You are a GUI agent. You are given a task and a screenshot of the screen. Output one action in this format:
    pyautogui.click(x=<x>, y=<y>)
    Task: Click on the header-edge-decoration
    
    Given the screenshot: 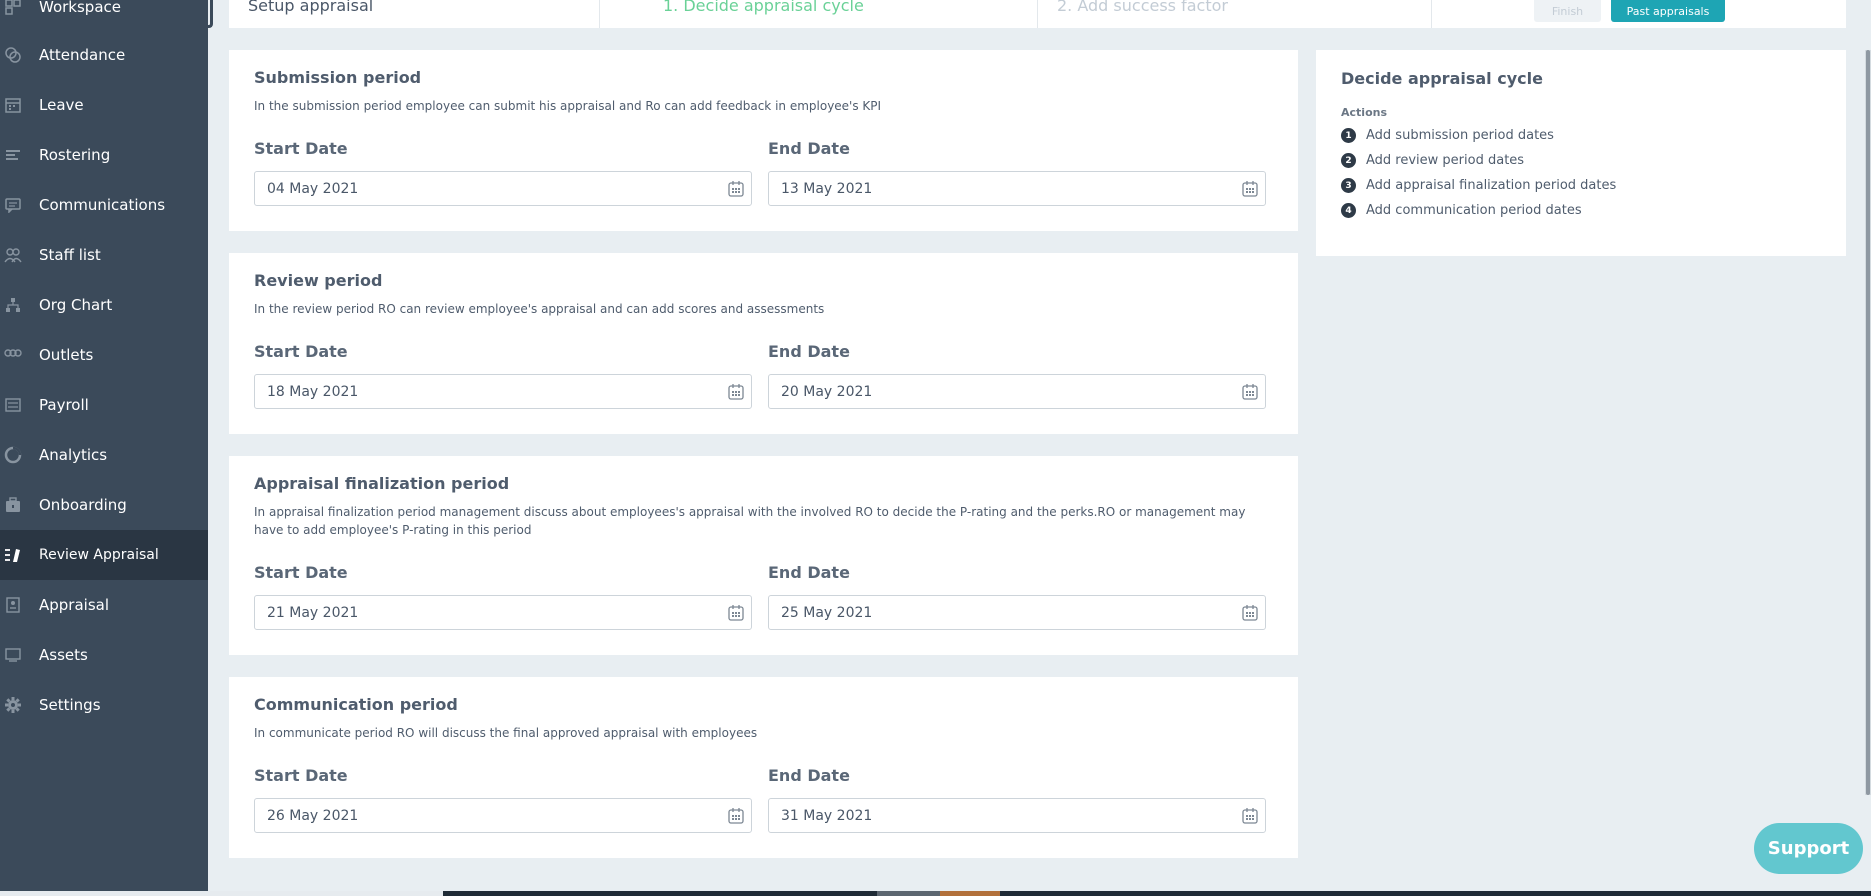 What is the action you would take?
    pyautogui.click(x=209, y=14)
    